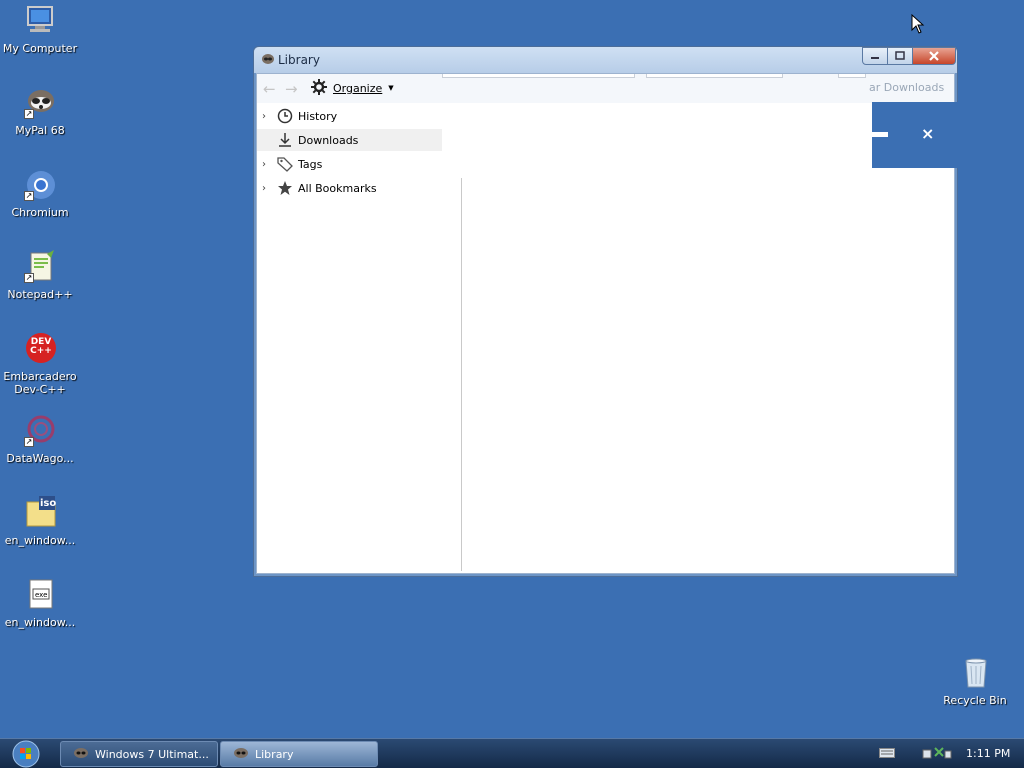 The width and height of the screenshot is (1024, 768). I want to click on devcpp-icon: DEV C++, so click(40, 349).